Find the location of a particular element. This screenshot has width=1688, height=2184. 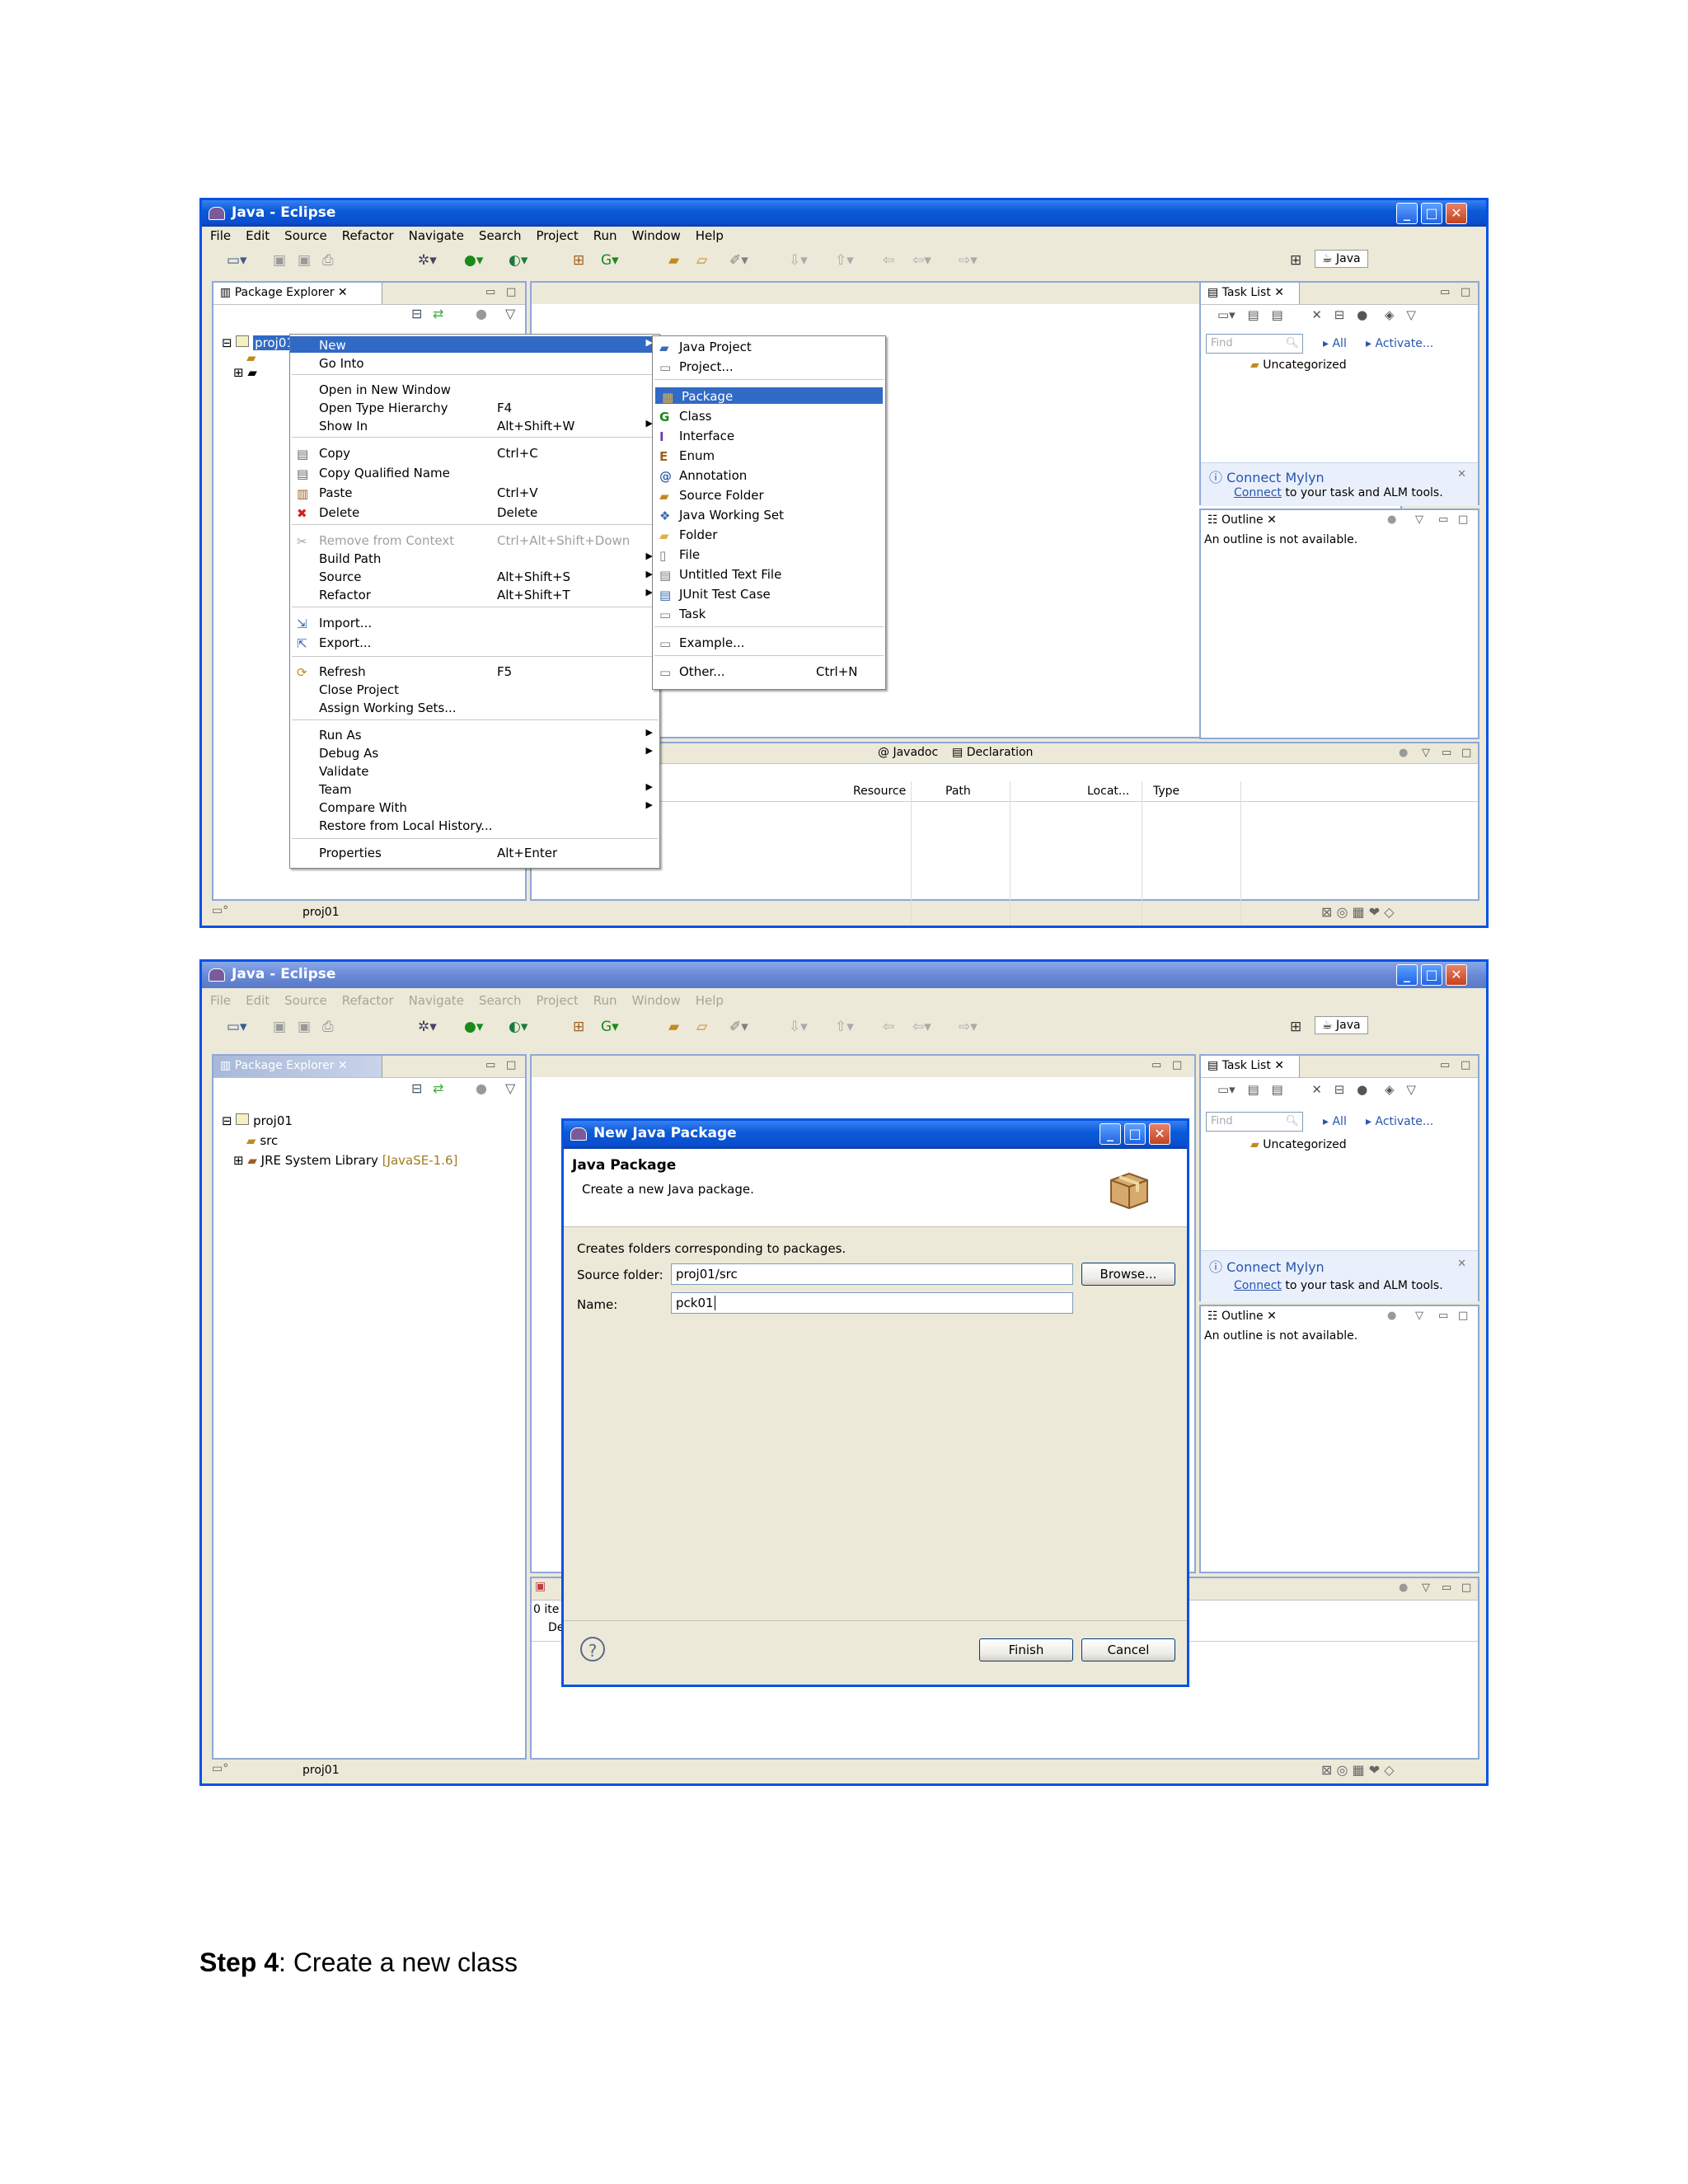

last-edit-icon: ⇦ is located at coordinates (888, 260).